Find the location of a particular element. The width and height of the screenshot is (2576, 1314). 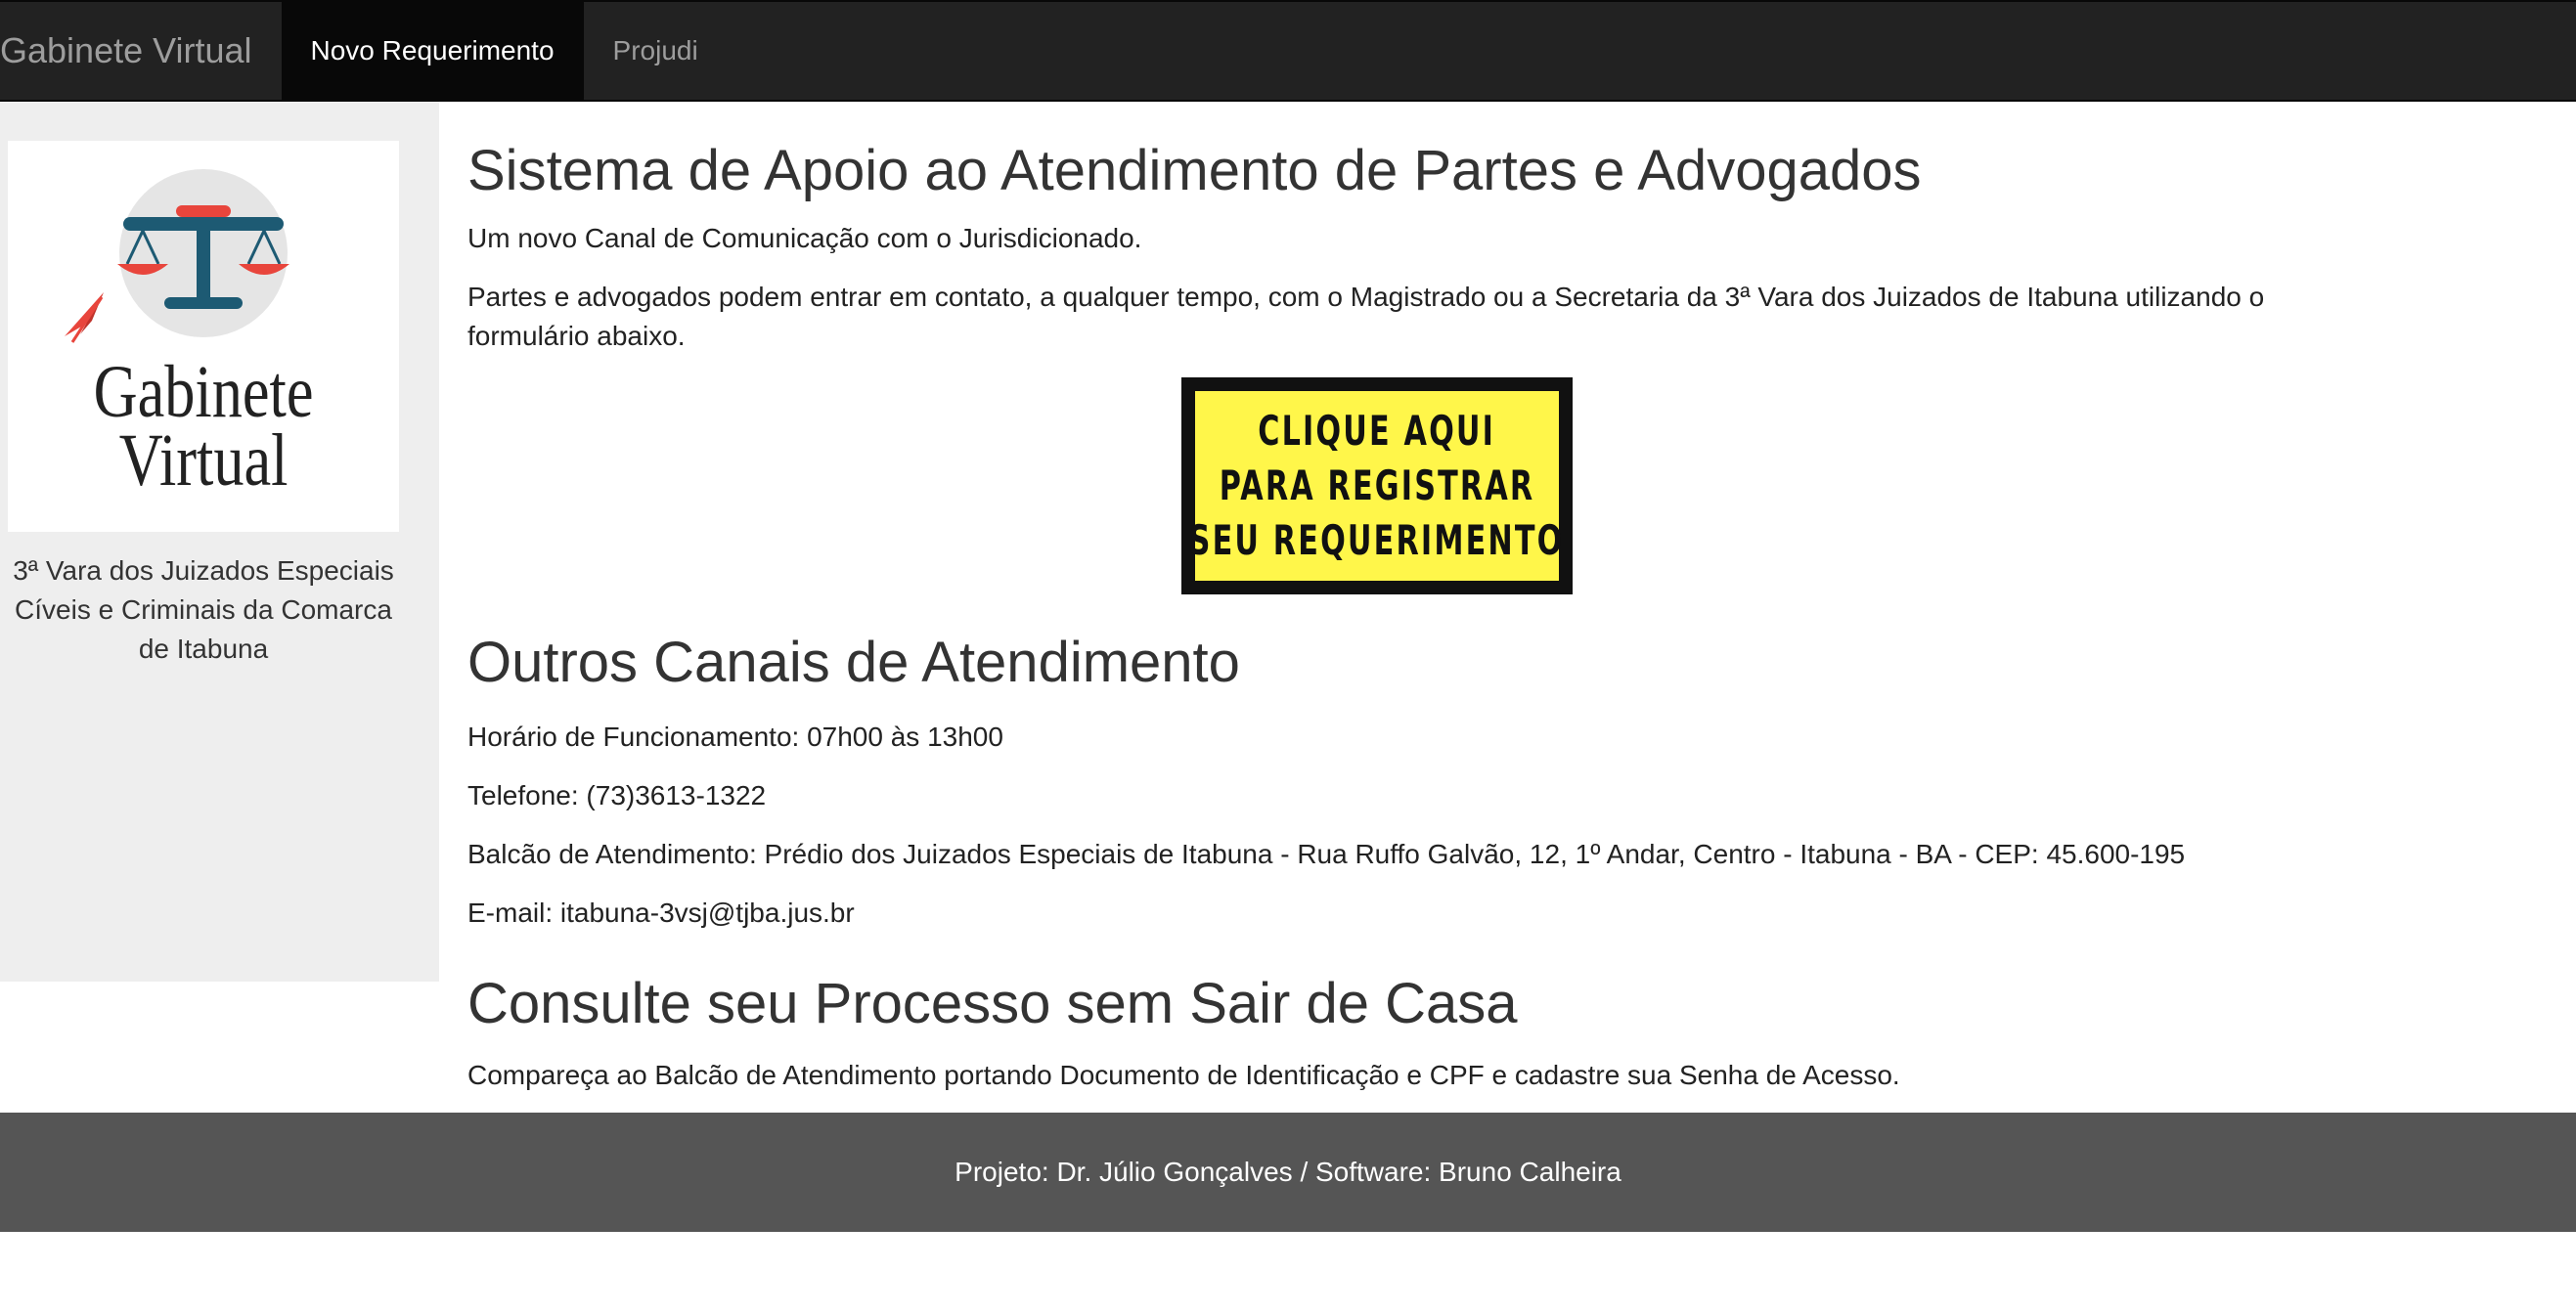

phone-number: Telefone: (73)3613-1322 is located at coordinates (617, 795).